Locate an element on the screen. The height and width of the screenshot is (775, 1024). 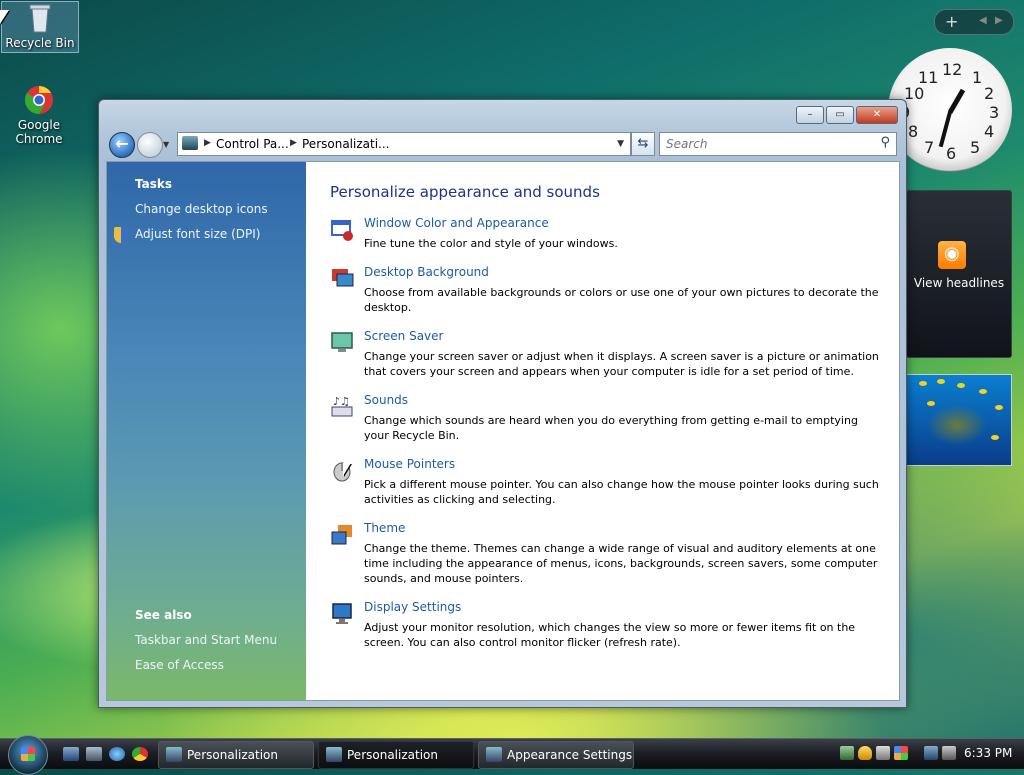
desktop-icon-recycle-bin: Recycle Bin is located at coordinates (40, 27).